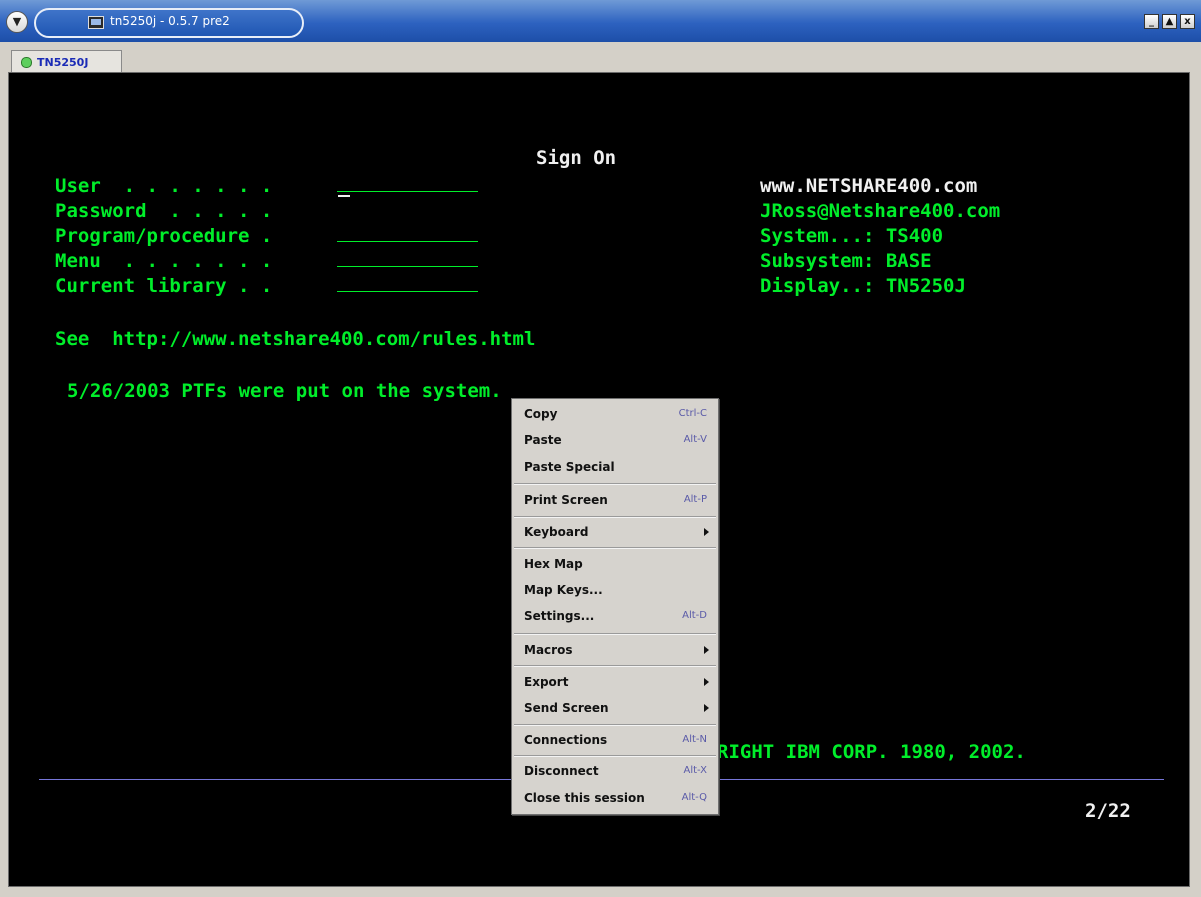 This screenshot has width=1201, height=897. I want to click on menu-item-paste: Paste Alt-V, so click(615, 440).